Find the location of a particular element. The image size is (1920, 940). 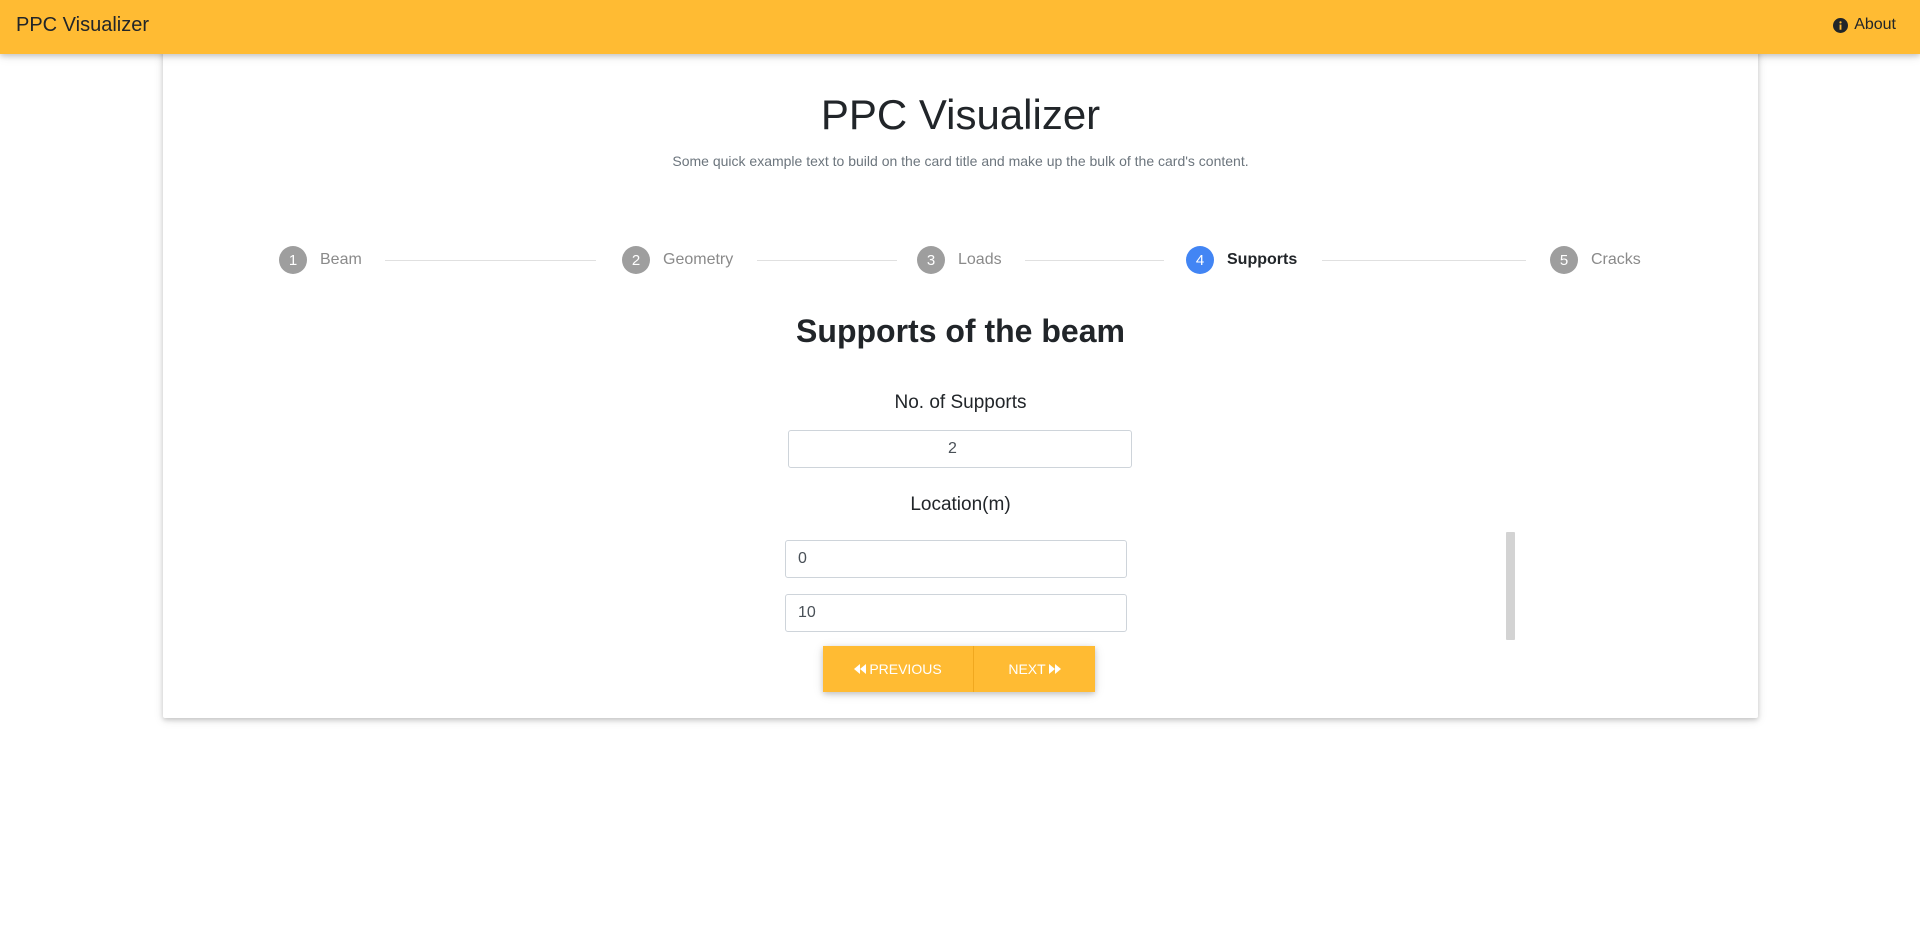

step-label: Geometry is located at coordinates (698, 259).